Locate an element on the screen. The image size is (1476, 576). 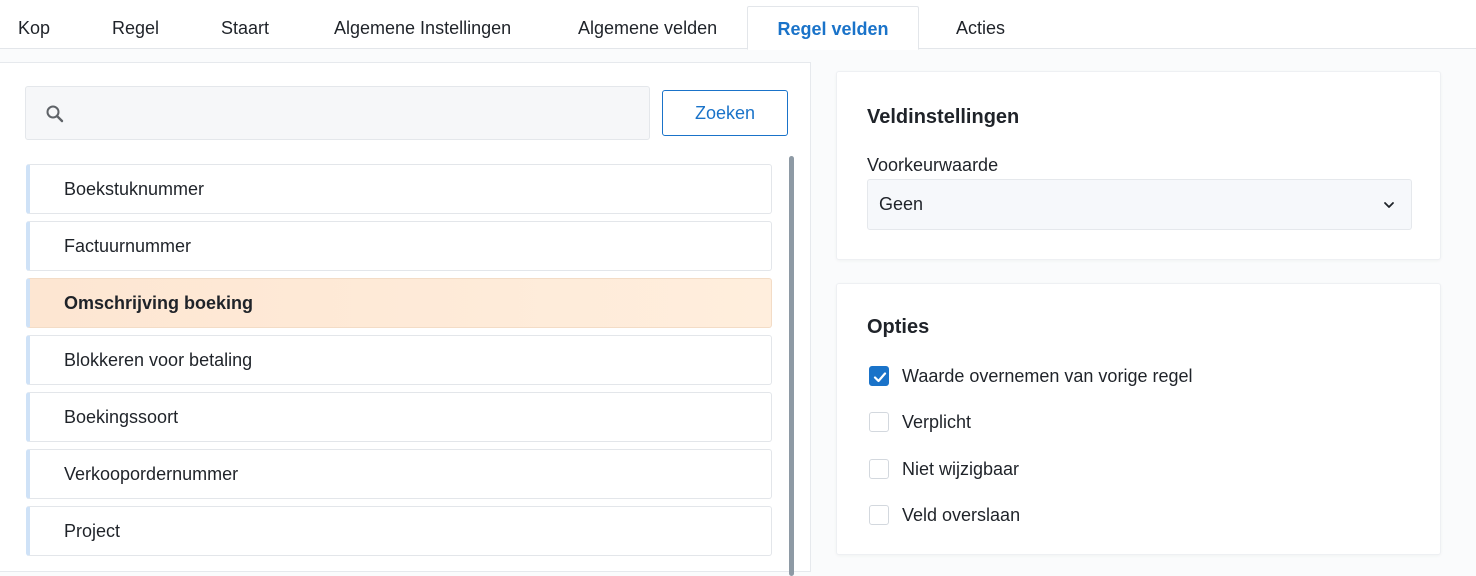
field-item-verkoopordernummer: Verkoopordernummer is located at coordinates (399, 474).